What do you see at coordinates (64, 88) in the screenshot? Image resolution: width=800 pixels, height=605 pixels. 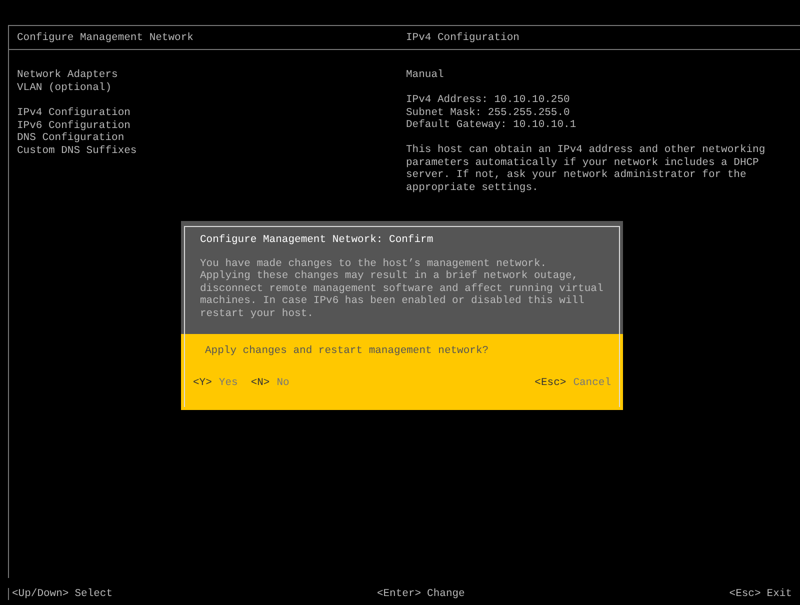 I see `menu-item: VLAN (optional)` at bounding box center [64, 88].